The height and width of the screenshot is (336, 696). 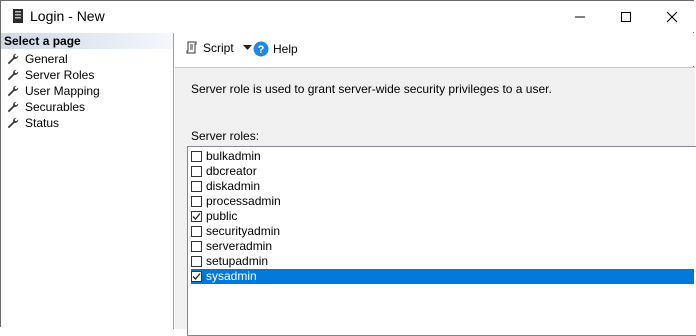 What do you see at coordinates (18, 16) in the screenshot?
I see `server-icon` at bounding box center [18, 16].